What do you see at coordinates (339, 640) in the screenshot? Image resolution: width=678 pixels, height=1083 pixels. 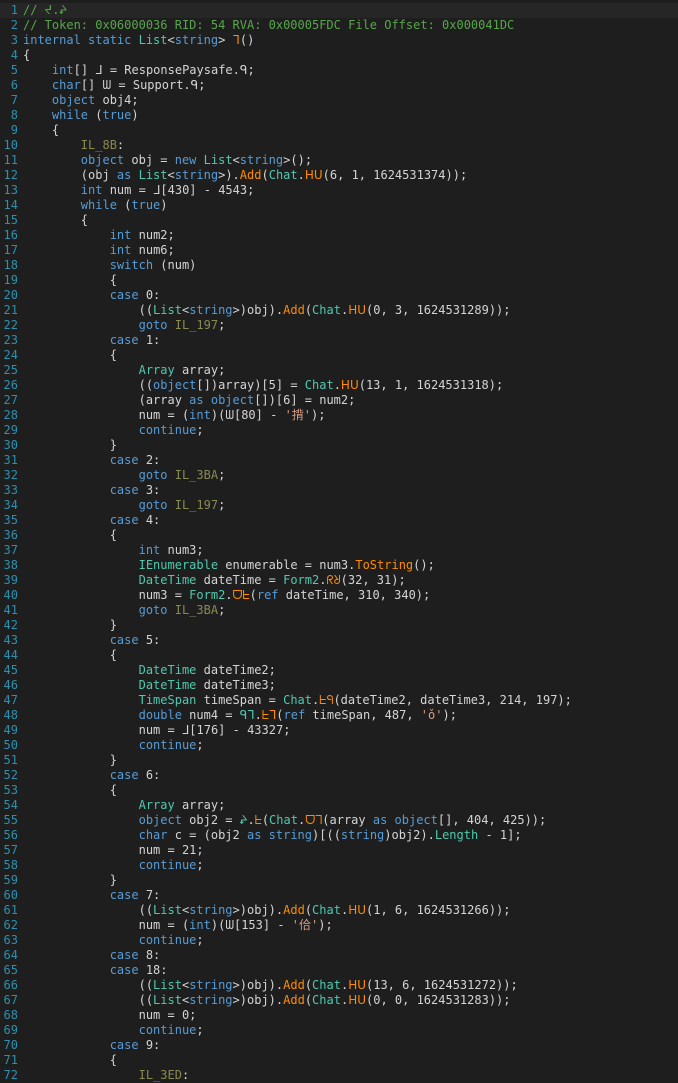 I see `code-line: 43 case 5:` at bounding box center [339, 640].